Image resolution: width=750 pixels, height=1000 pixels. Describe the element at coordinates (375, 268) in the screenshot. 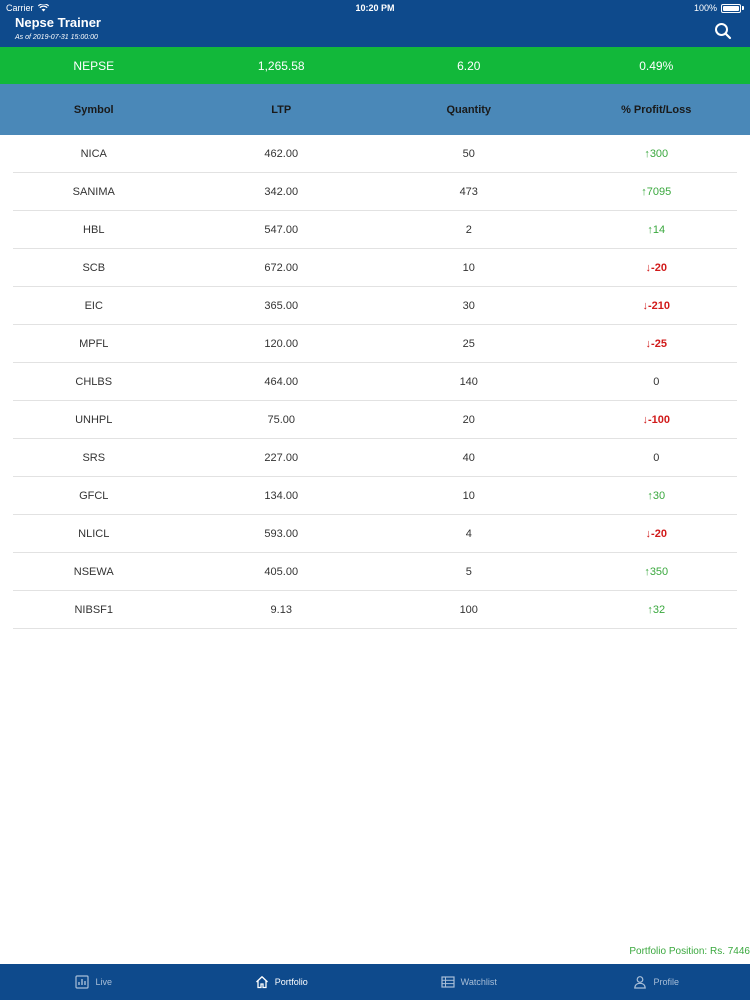

I see `table-row: SCB 672.00 10 ↓-20` at that location.